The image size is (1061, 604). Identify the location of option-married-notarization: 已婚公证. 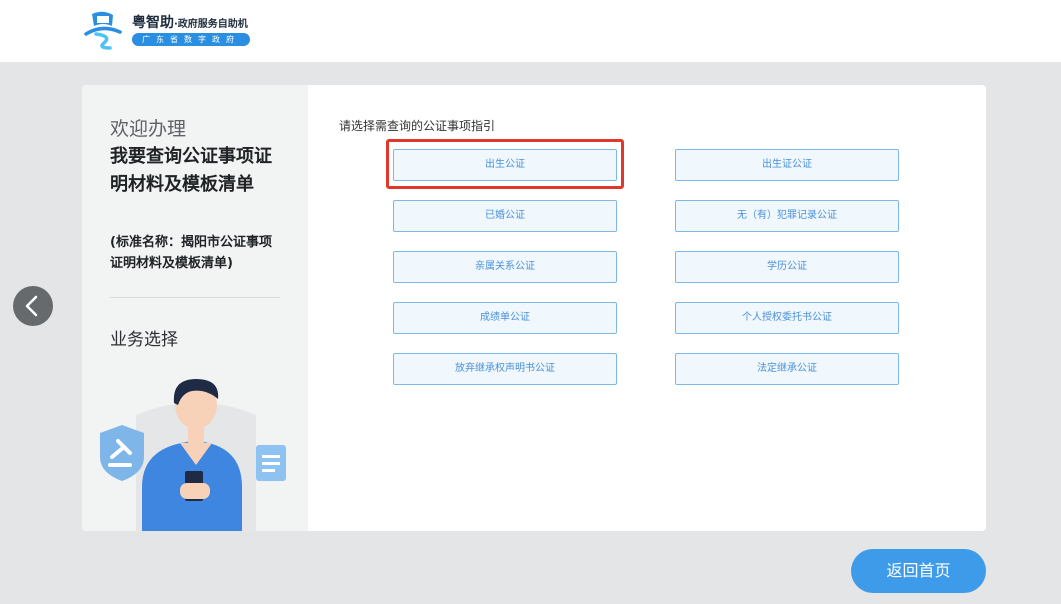
(505, 216).